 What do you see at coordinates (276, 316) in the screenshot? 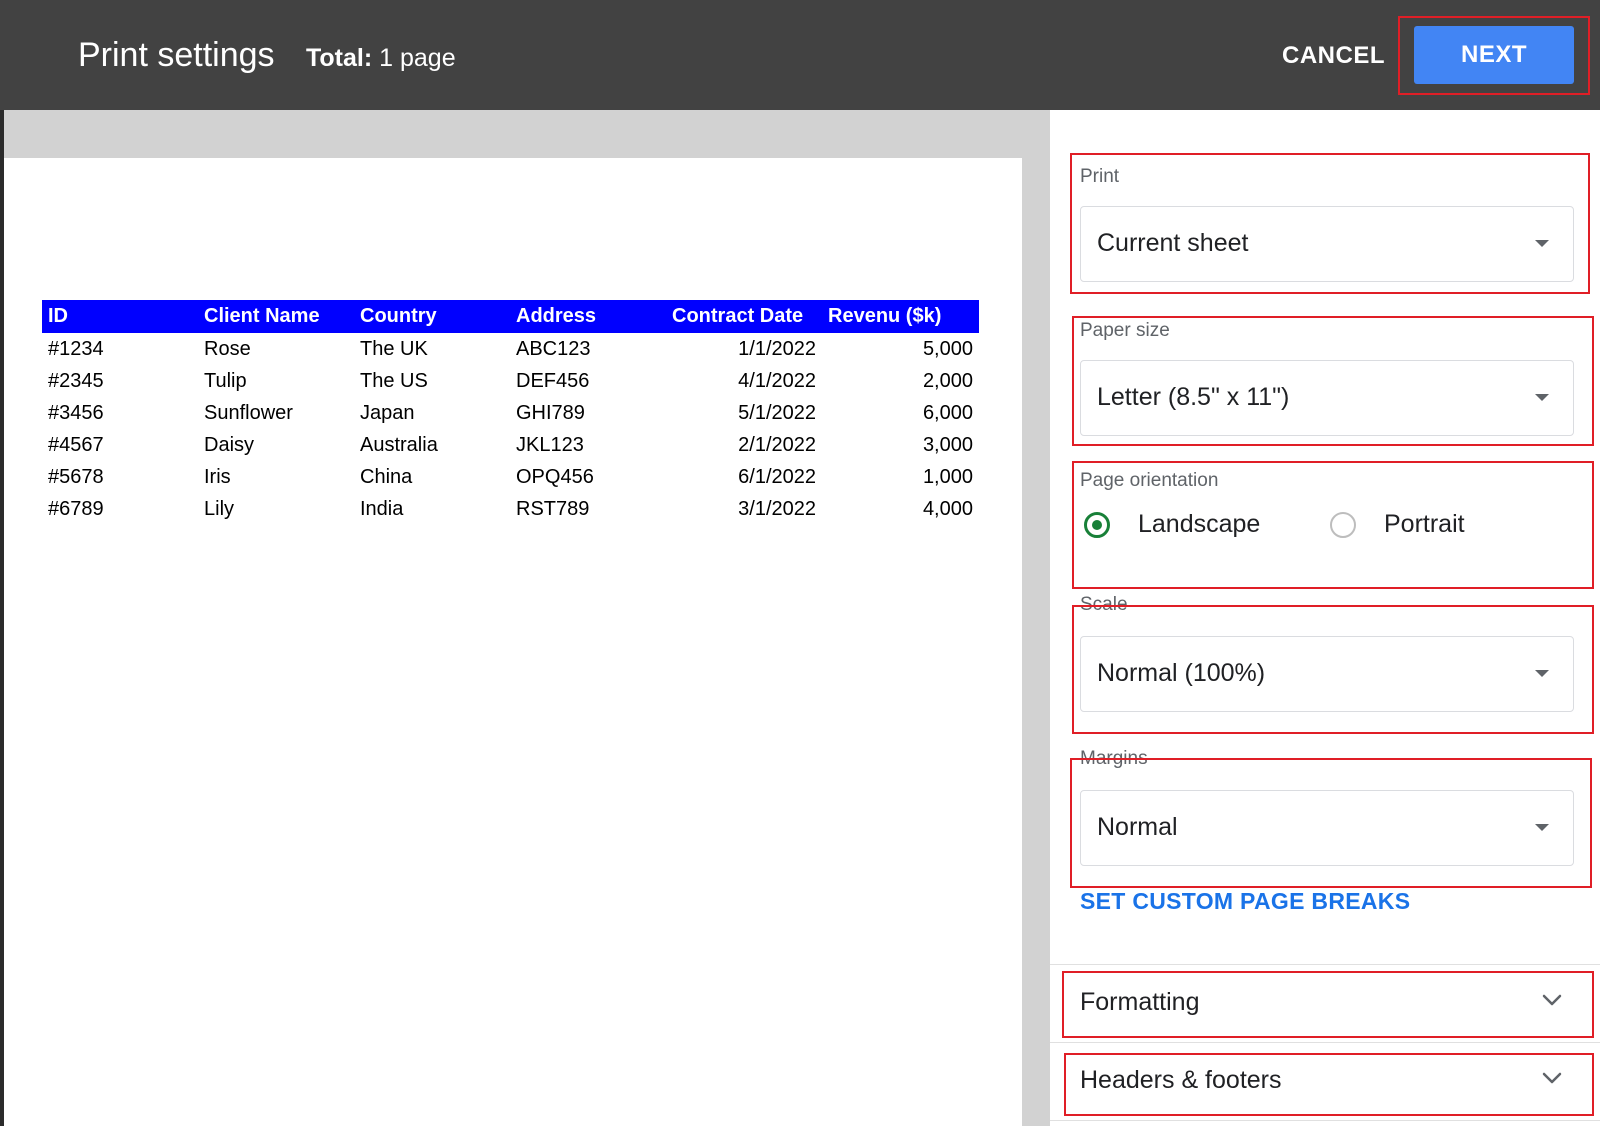
I see `column-header: Client Name` at bounding box center [276, 316].